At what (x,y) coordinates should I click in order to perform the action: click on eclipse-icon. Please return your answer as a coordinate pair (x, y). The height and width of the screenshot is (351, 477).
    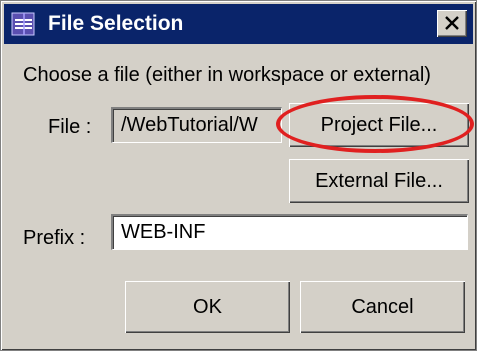
    Looking at the image, I should click on (23, 24).